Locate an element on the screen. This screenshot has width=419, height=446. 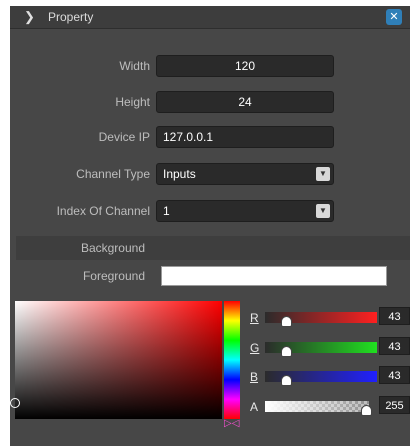
channel-type-label: Channel Type is located at coordinates (113, 174).